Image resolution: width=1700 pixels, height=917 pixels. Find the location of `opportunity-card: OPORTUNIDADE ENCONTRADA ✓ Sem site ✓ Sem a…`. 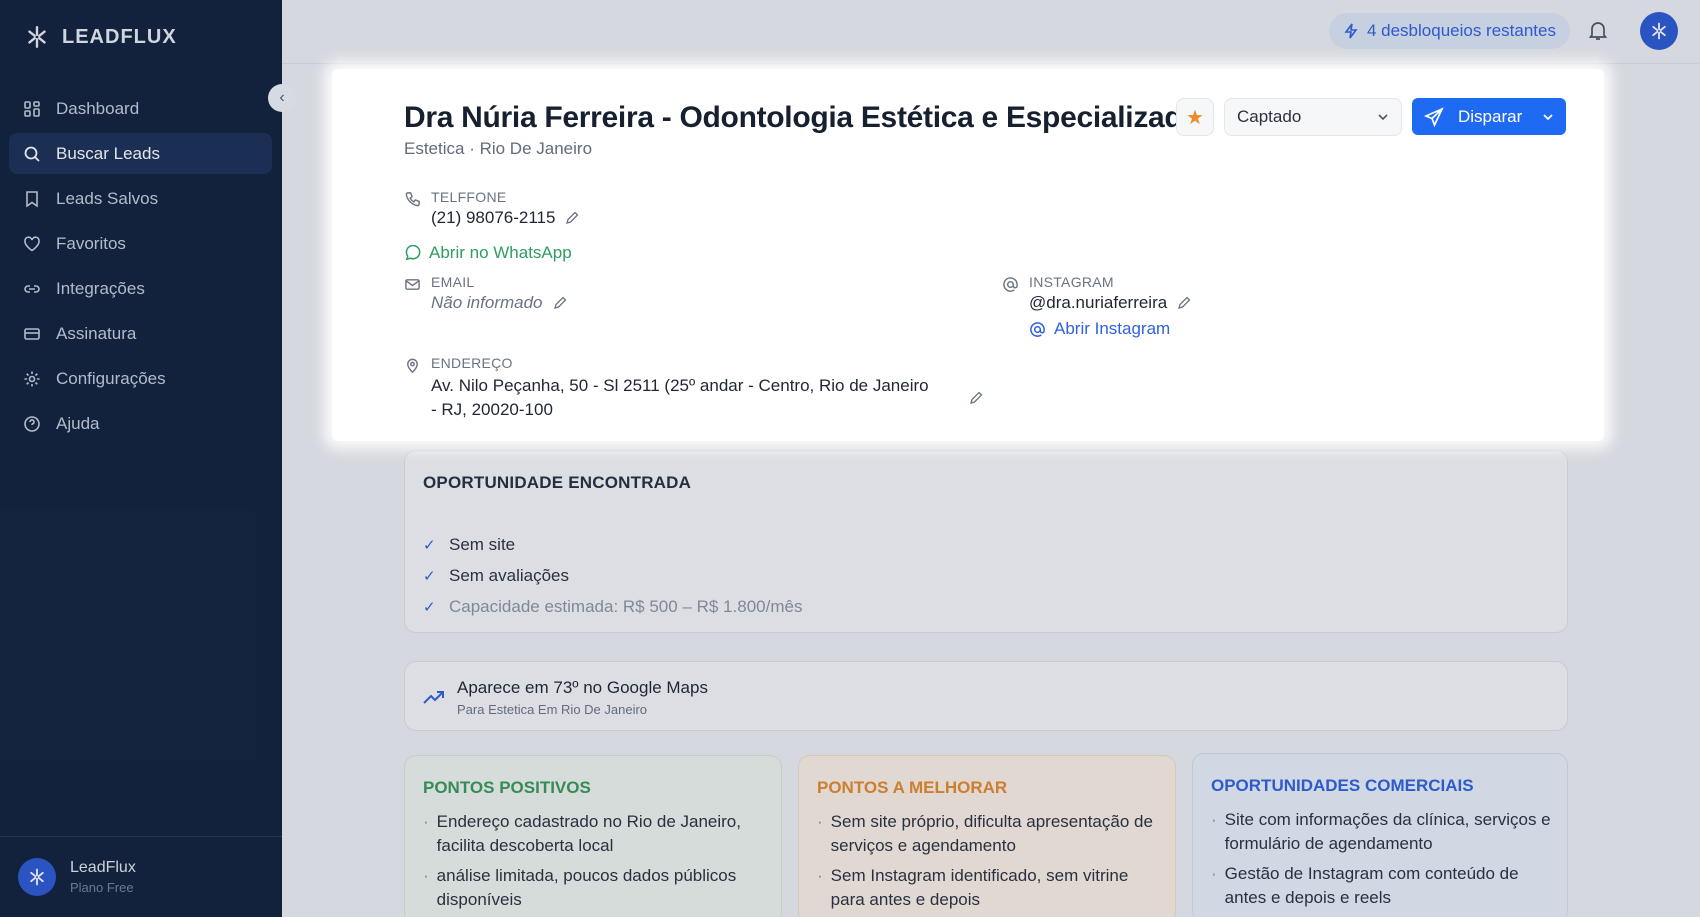

opportunity-card: OPORTUNIDADE ENCONTRADA ✓ Sem site ✓ Sem a… is located at coordinates (986, 541).